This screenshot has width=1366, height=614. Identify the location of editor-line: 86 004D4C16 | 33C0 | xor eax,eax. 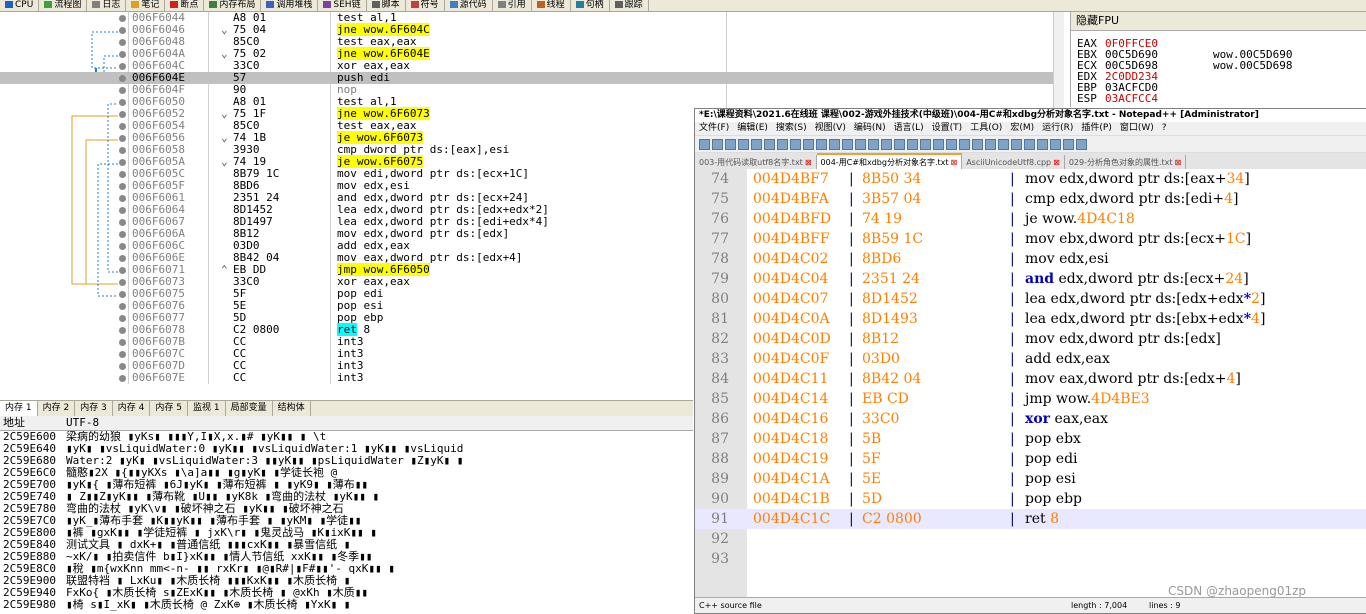
(1030, 419).